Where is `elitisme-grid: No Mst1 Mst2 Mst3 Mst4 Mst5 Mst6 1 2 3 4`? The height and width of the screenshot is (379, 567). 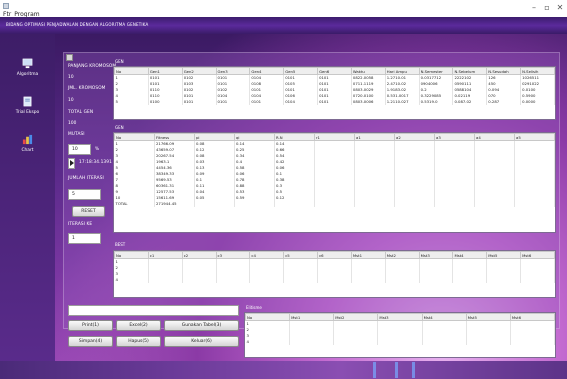
elitisme-grid: No Mst1 Mst2 Mst3 Mst4 Mst5 Mst6 1 2 3 4 is located at coordinates (400, 329).